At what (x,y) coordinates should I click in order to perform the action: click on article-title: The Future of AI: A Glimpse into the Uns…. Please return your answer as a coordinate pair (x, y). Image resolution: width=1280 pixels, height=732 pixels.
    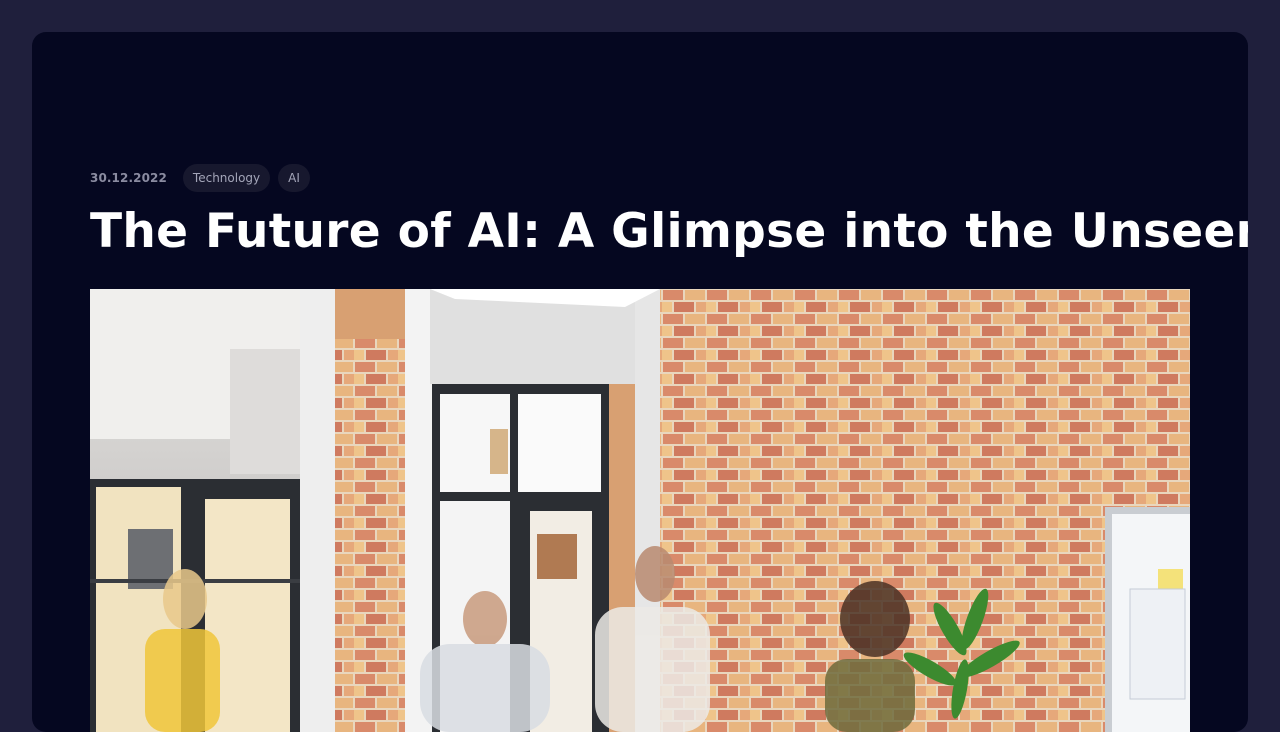
    Looking at the image, I should click on (669, 231).